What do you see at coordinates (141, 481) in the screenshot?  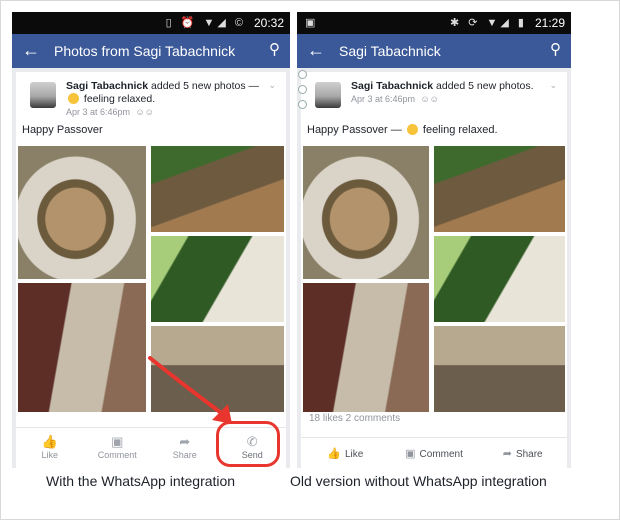 I see `caption-with-whatsapp: With the WhatsApp integration` at bounding box center [141, 481].